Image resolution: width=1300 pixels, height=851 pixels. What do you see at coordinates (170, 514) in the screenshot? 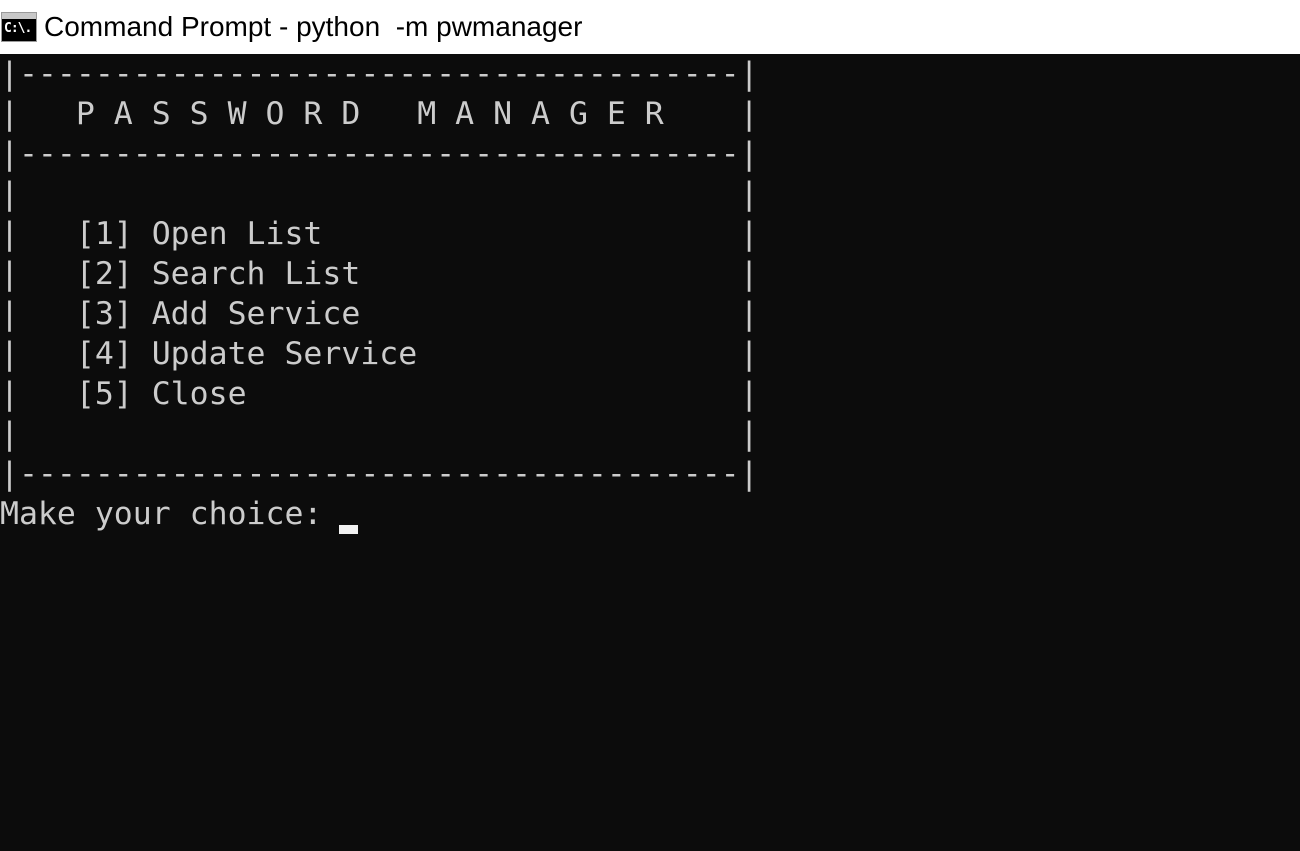
I see `choice-prompt: Make your choice:` at bounding box center [170, 514].